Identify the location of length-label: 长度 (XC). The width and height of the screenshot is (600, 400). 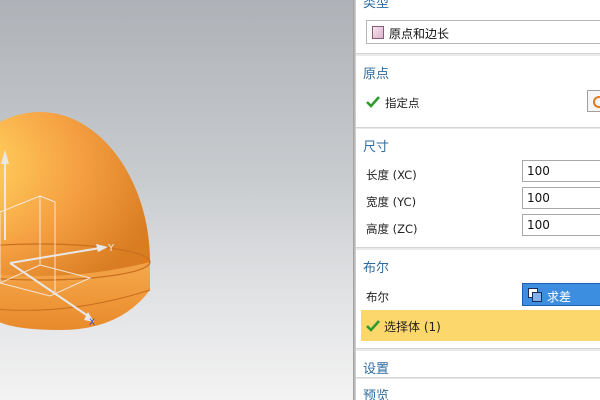
(391, 175).